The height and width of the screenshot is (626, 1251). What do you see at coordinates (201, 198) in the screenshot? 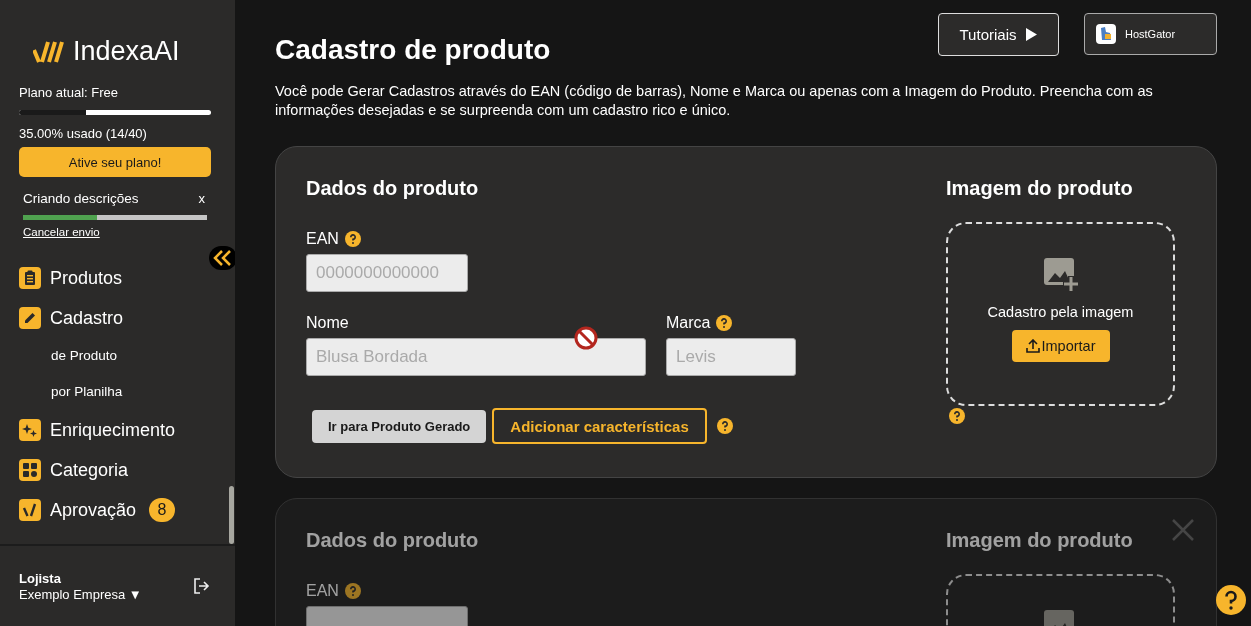
I see `close-button: x` at bounding box center [201, 198].